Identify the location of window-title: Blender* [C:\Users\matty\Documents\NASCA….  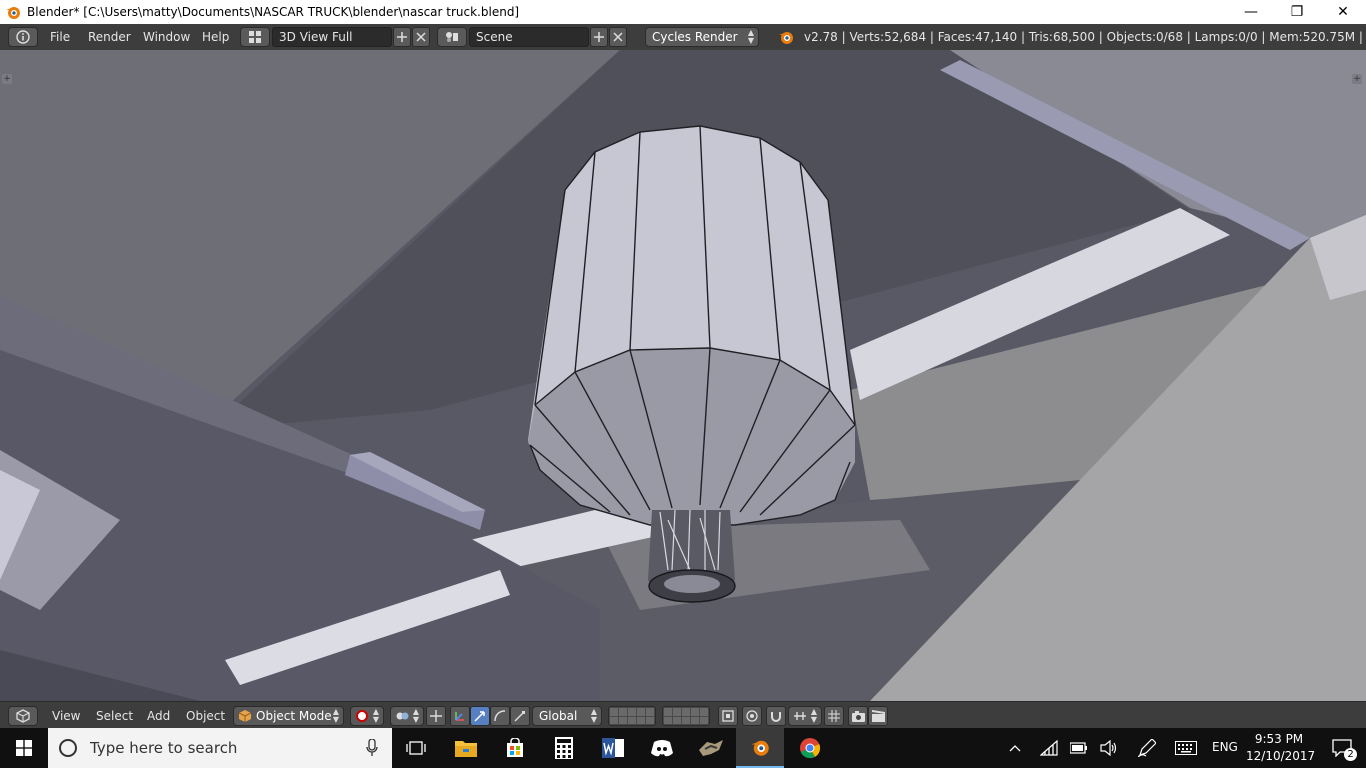
(273, 12).